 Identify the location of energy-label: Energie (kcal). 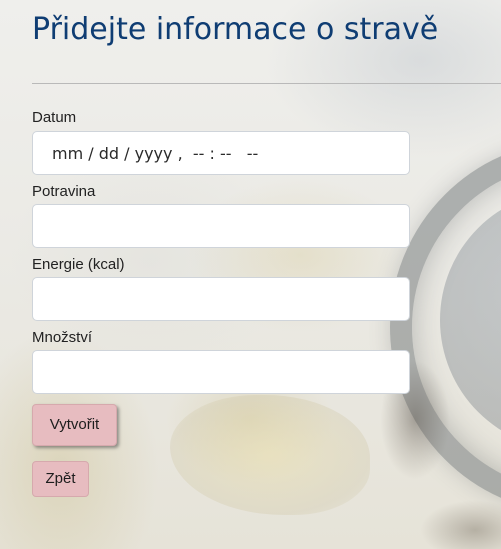
(78, 264).